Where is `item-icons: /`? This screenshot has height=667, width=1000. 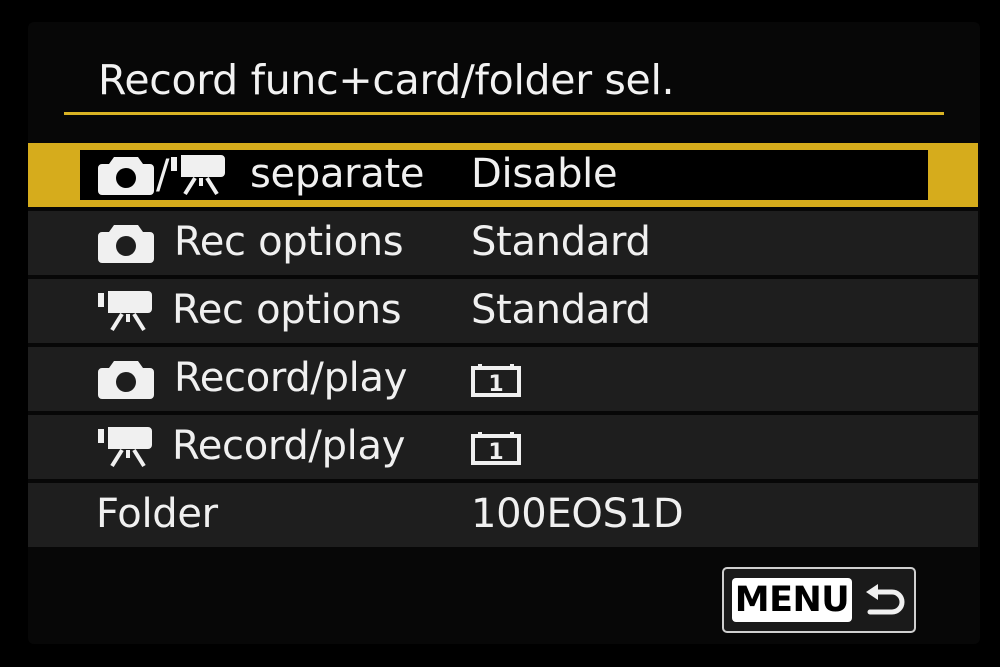 item-icons: / is located at coordinates (162, 175).